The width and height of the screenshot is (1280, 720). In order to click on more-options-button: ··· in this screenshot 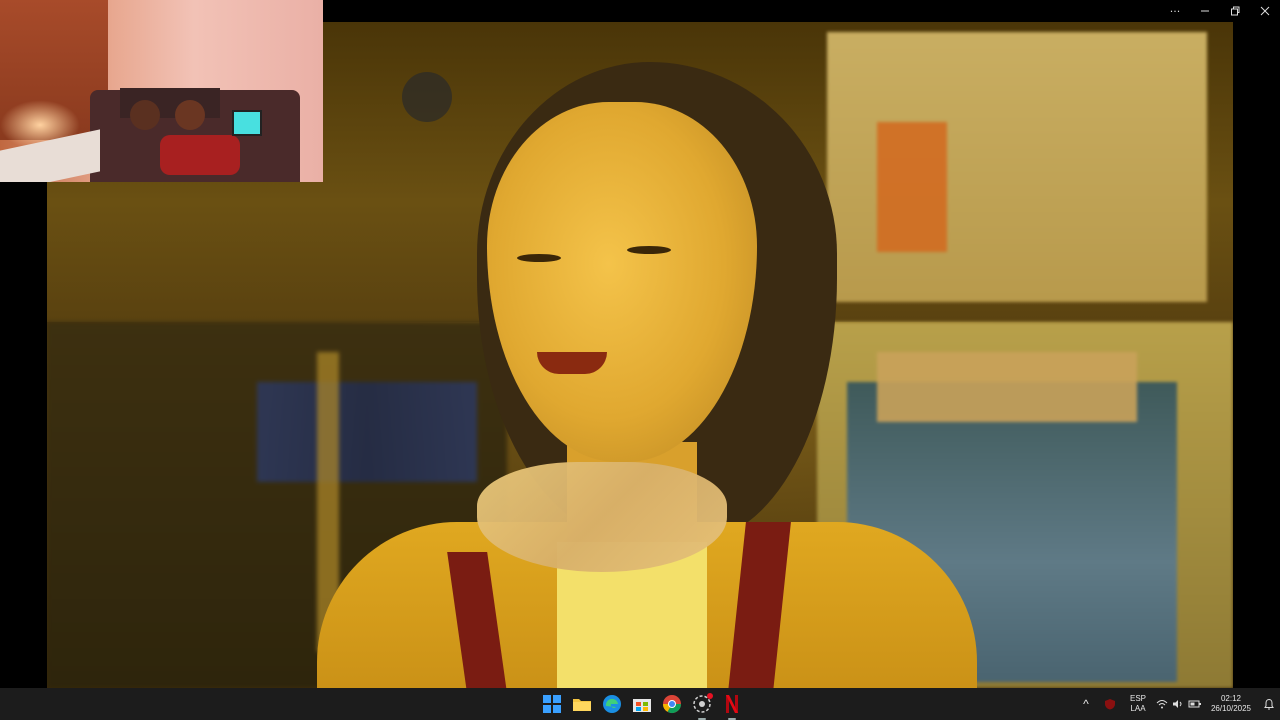, I will do `click(1175, 11)`.